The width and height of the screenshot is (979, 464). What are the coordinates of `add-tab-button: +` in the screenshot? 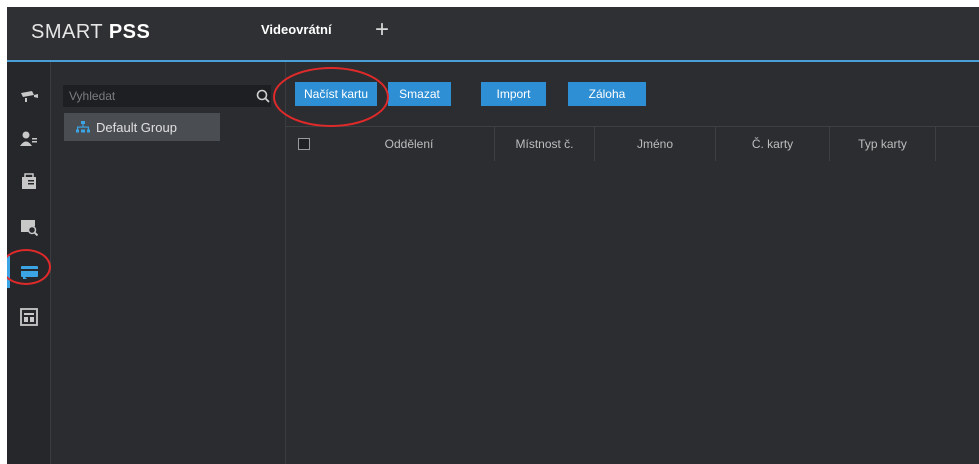 It's located at (382, 30).